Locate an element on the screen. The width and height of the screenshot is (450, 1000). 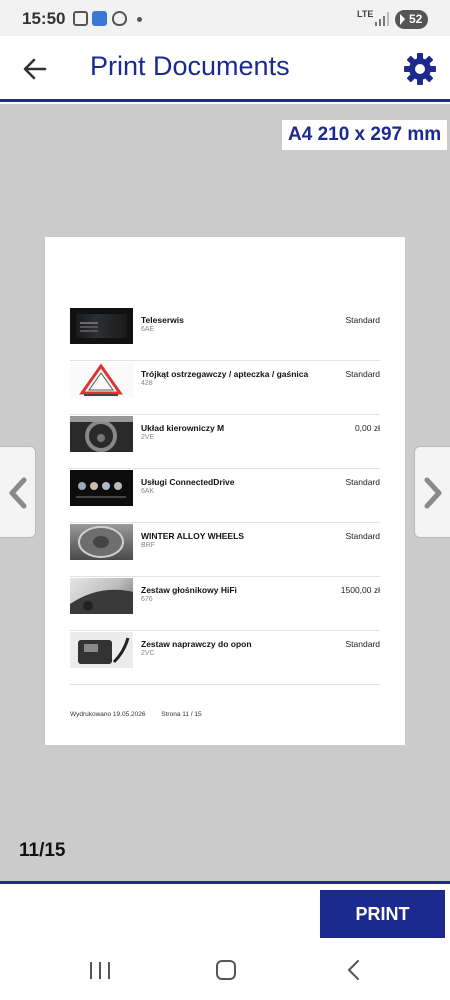
item-code: 6AK is located at coordinates (148, 491).